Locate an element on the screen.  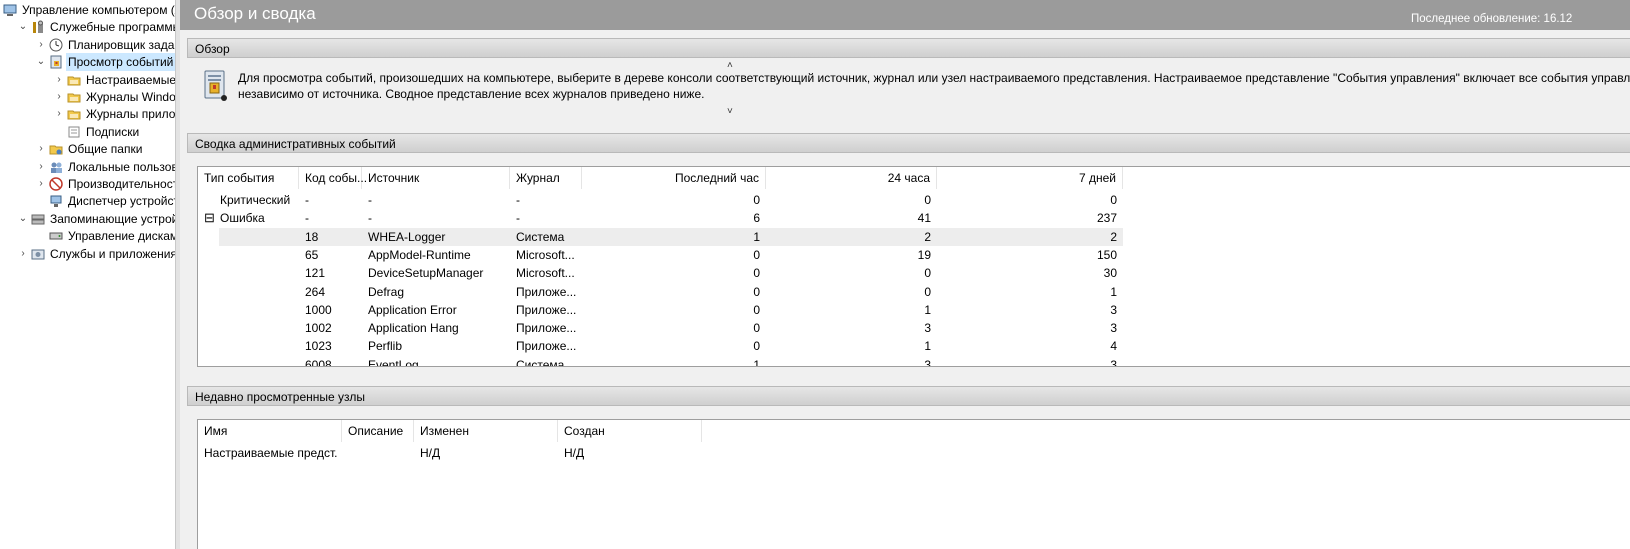
scroll-up-icon: ˄ is located at coordinates (730, 65).